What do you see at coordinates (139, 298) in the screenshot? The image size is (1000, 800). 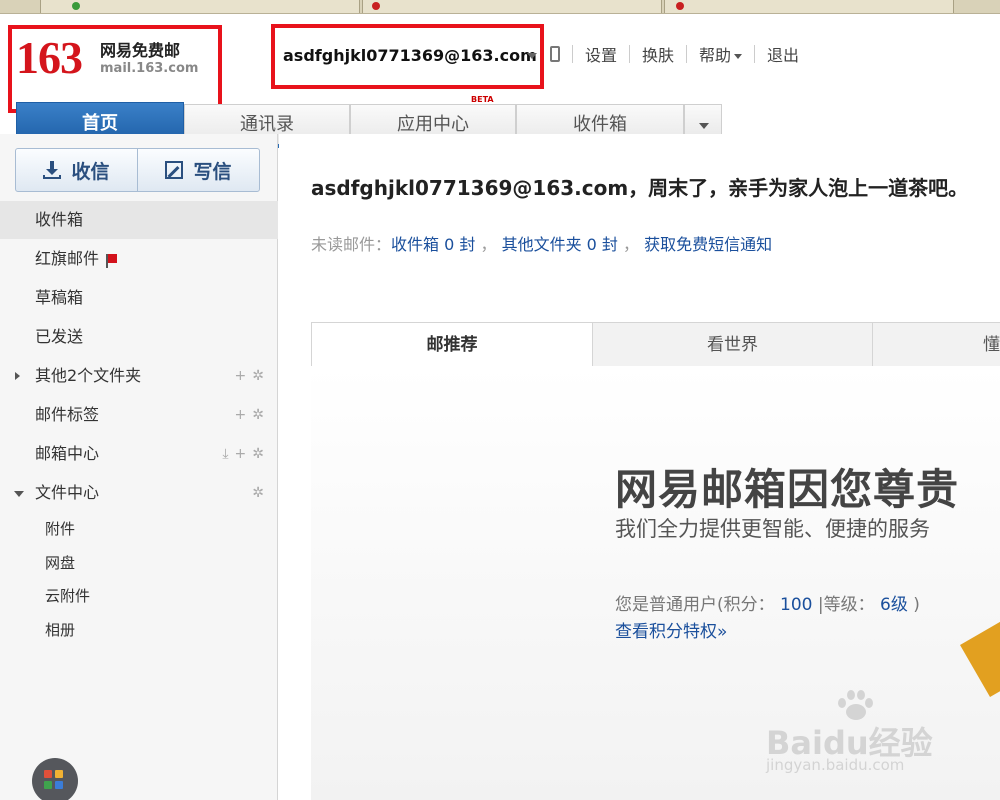 I see `sidebar-item-drafts: 草稿箱` at bounding box center [139, 298].